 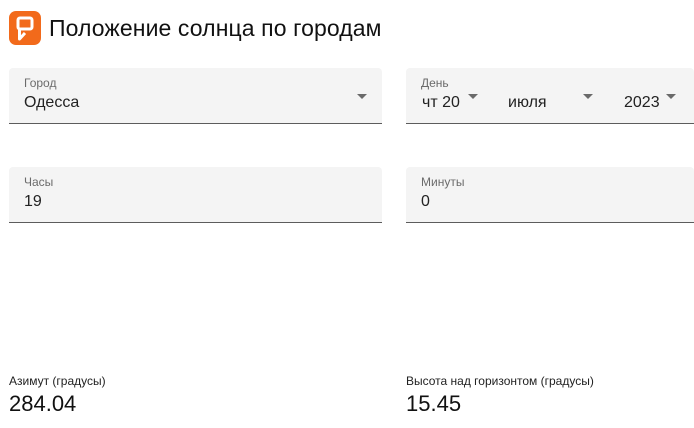 I want to click on hours-field: Часы 19, so click(x=195, y=195).